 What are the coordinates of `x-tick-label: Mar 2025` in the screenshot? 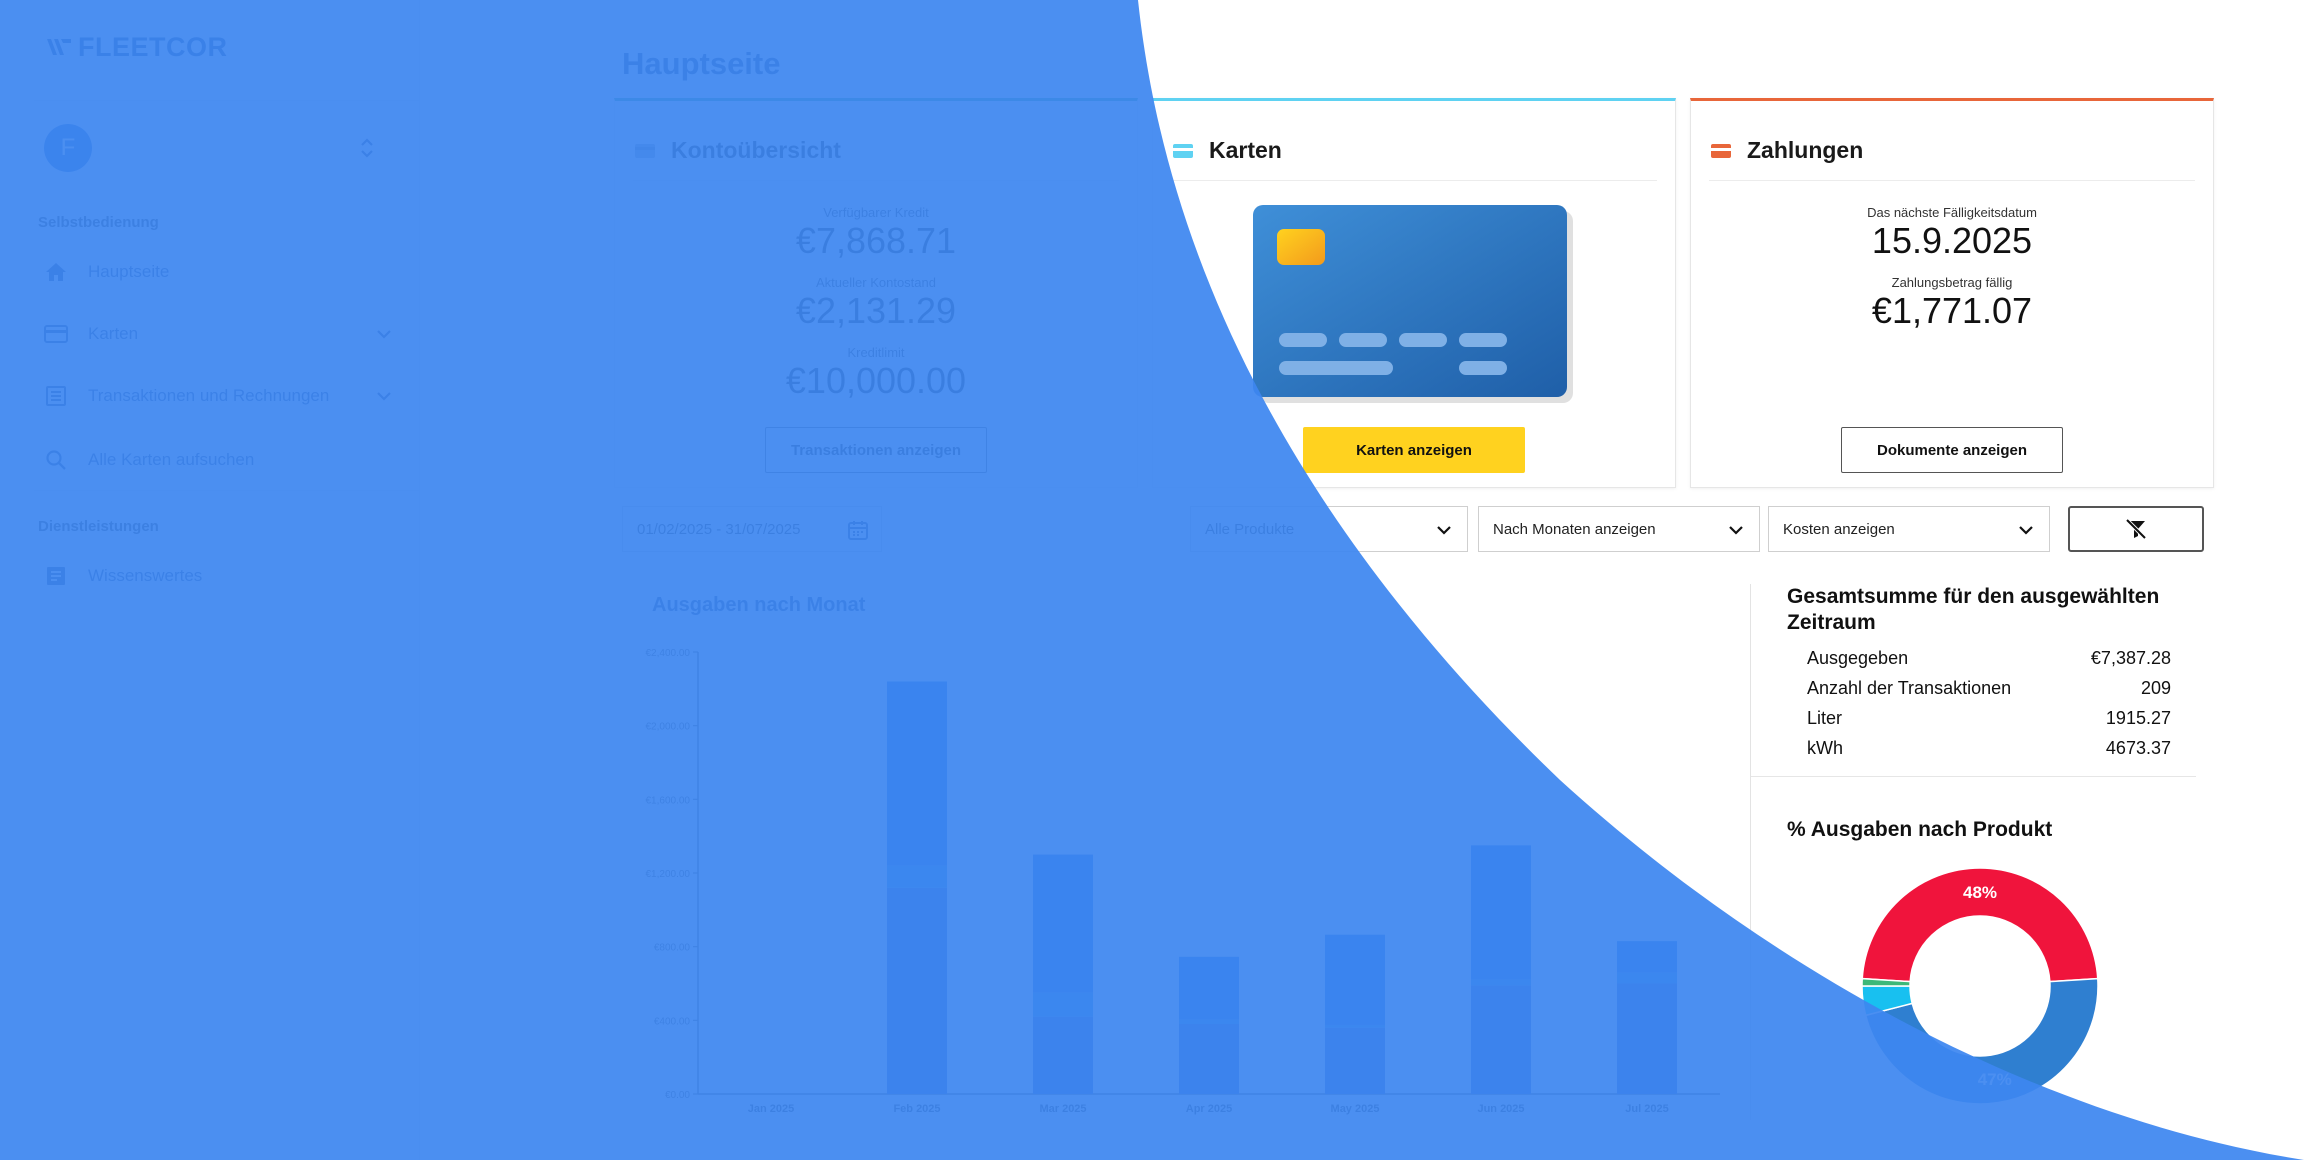 It's located at (1062, 1109).